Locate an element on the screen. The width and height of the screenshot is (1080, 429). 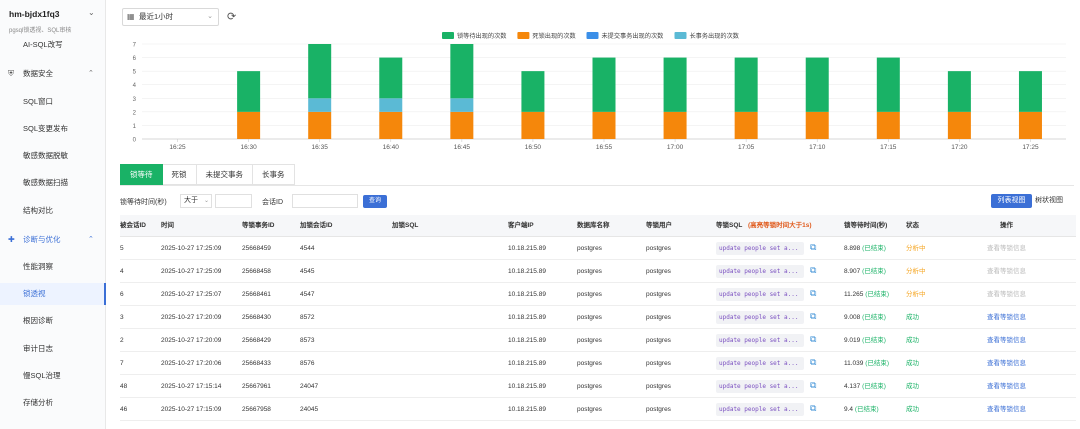
sidebar-item-9: 锁透视 is located at coordinates (53, 294).